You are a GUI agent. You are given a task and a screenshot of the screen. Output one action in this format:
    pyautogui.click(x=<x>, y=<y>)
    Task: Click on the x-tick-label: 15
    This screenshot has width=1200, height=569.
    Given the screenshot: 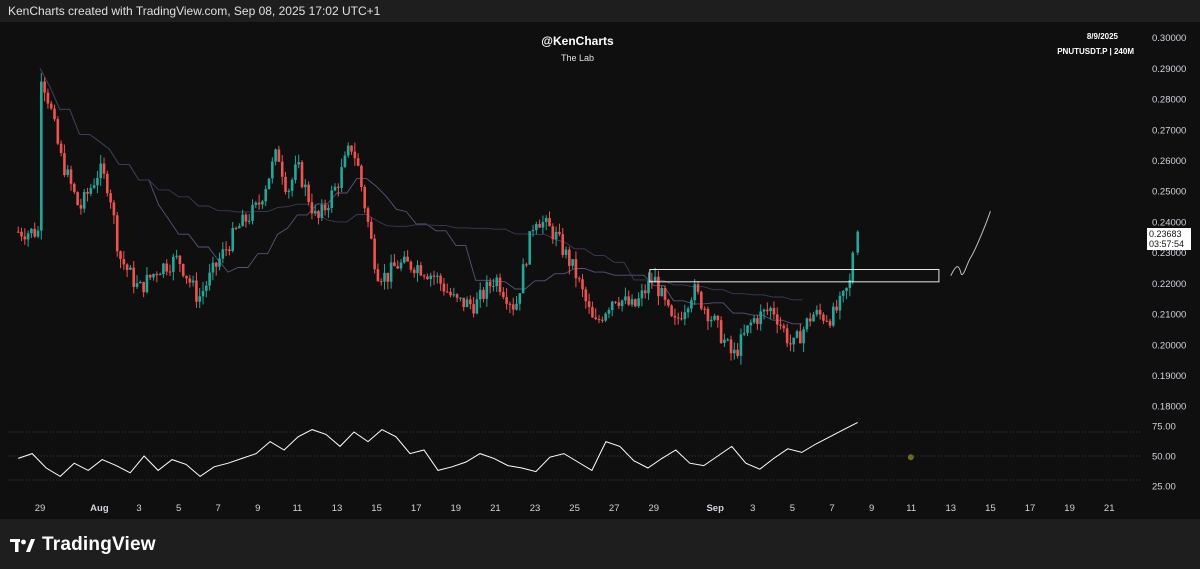 What is the action you would take?
    pyautogui.click(x=990, y=508)
    